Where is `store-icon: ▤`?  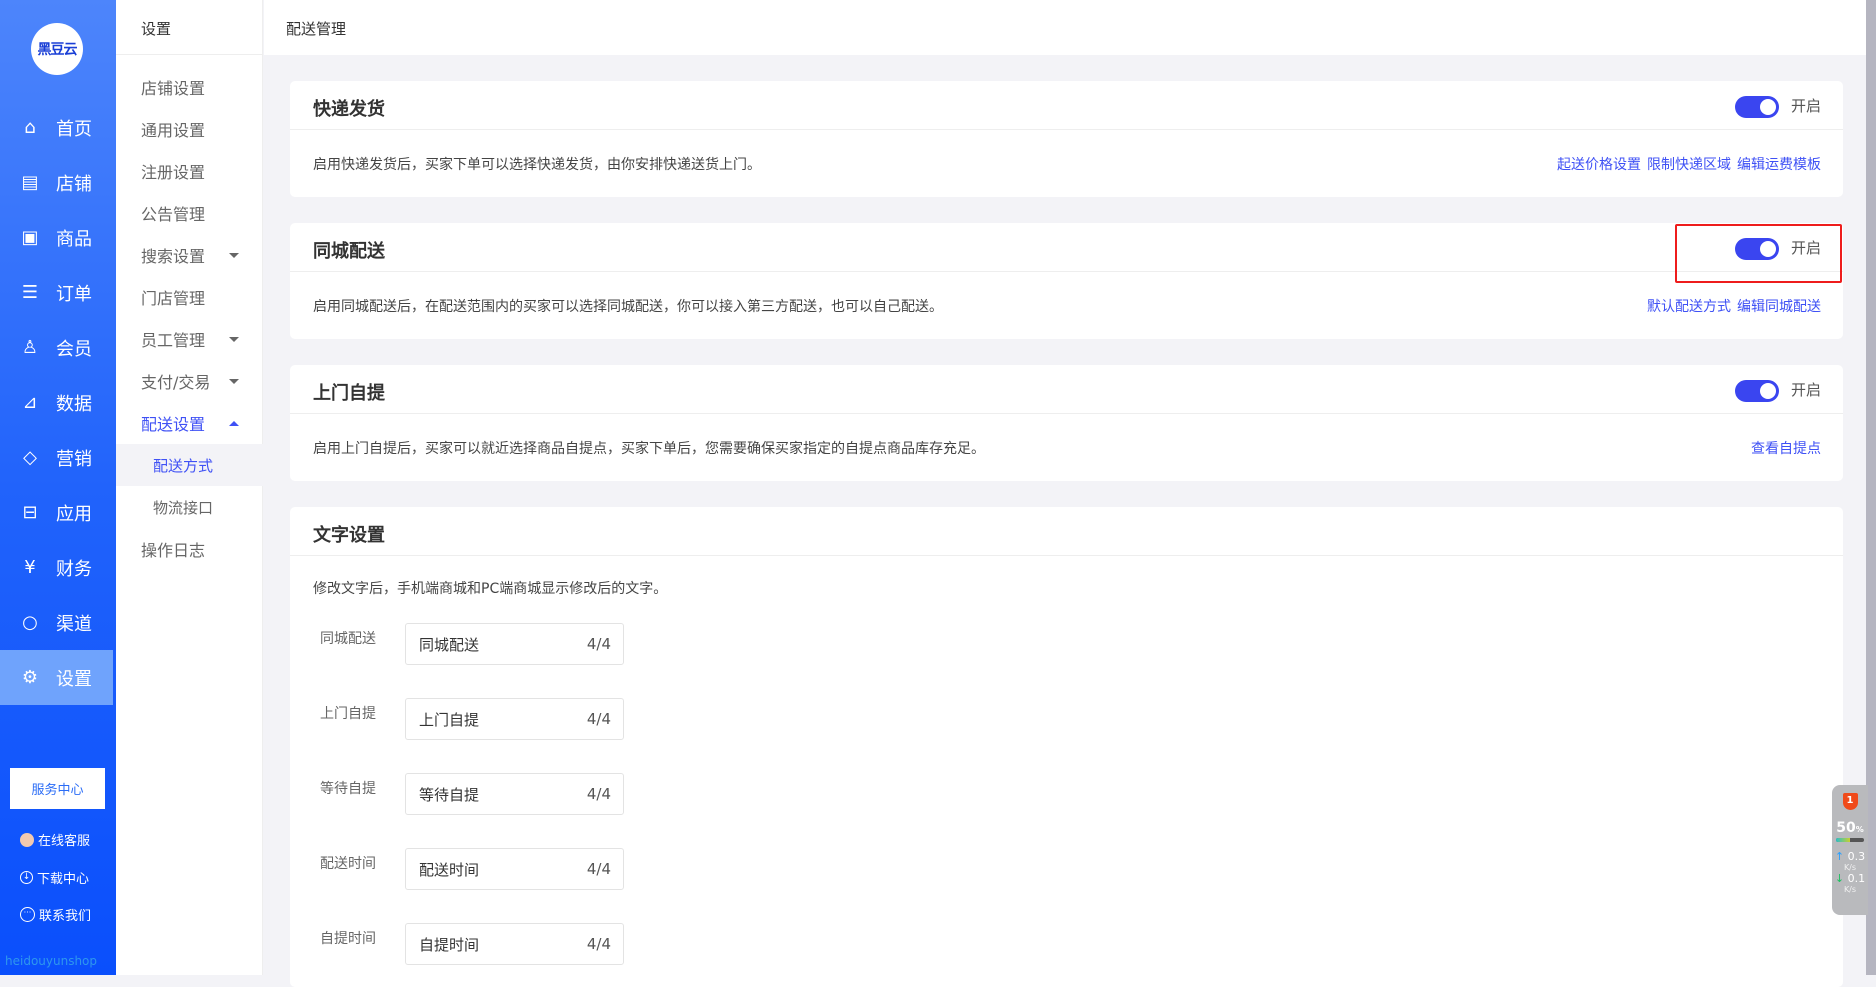 store-icon: ▤ is located at coordinates (30, 182).